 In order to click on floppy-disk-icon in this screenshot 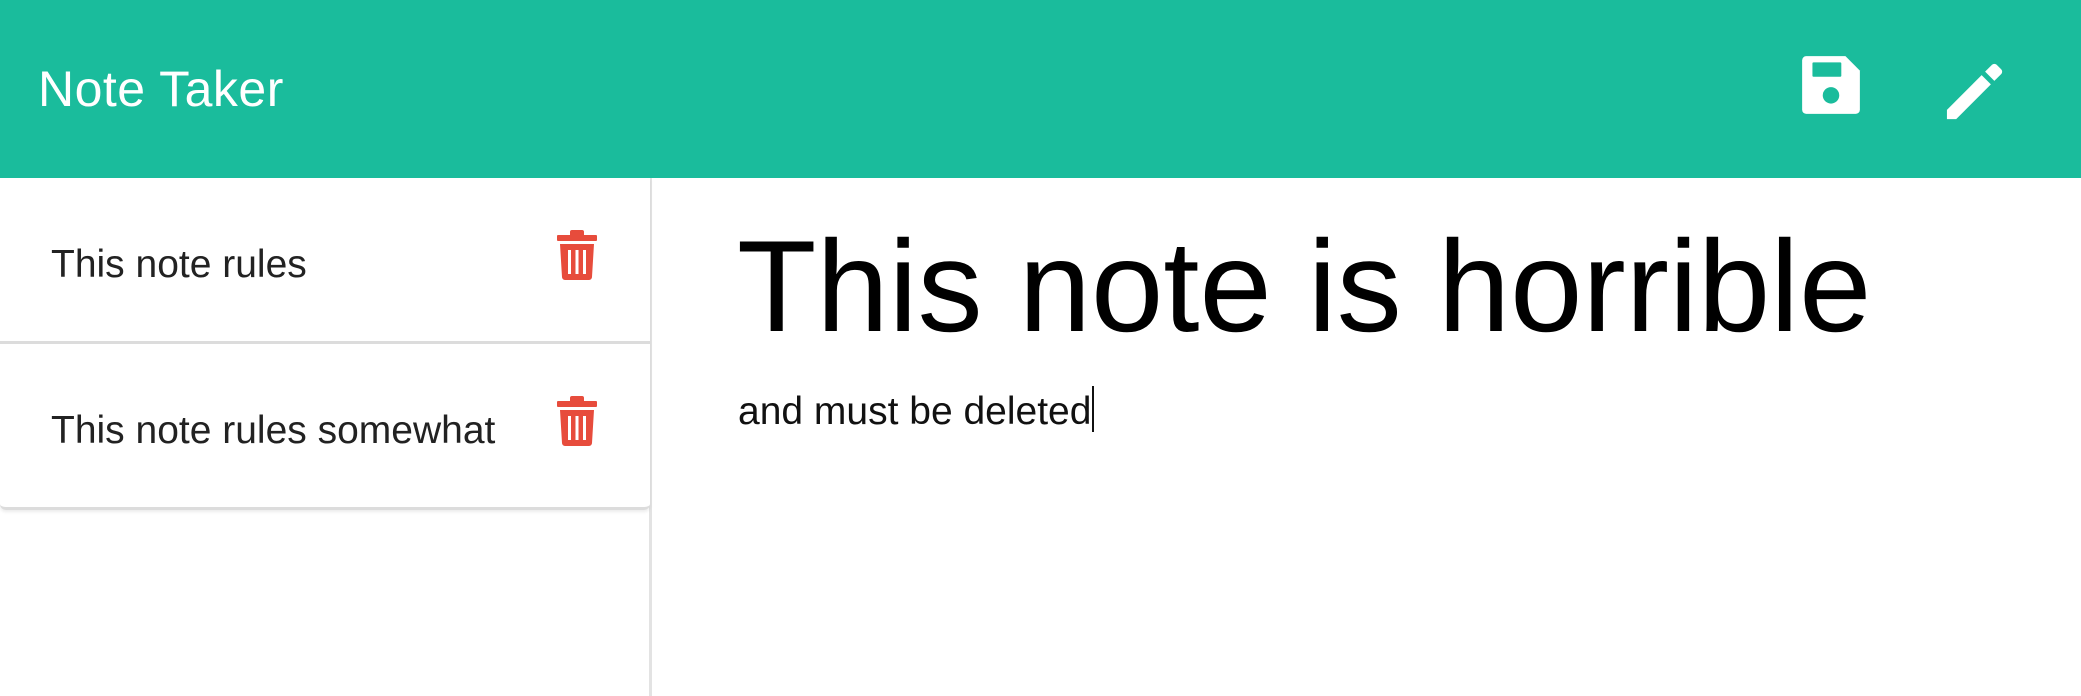, I will do `click(1831, 85)`.